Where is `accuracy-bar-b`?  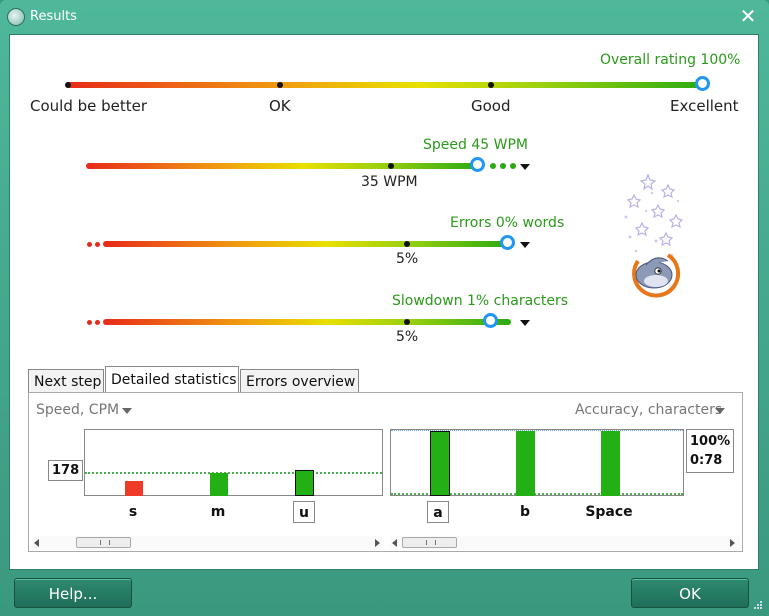
accuracy-bar-b is located at coordinates (525, 463).